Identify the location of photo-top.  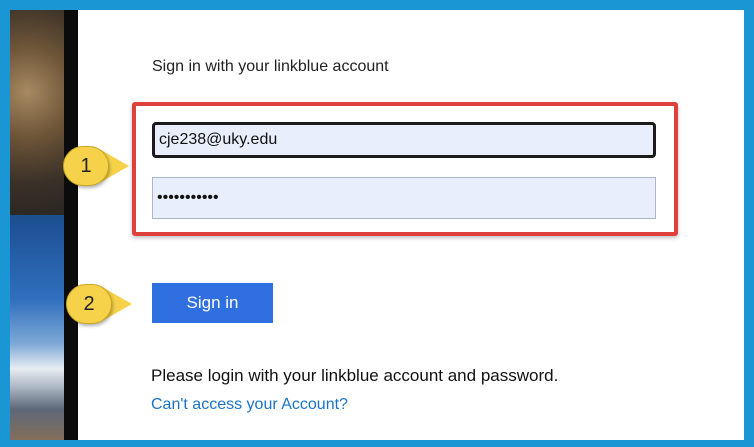
(39, 112).